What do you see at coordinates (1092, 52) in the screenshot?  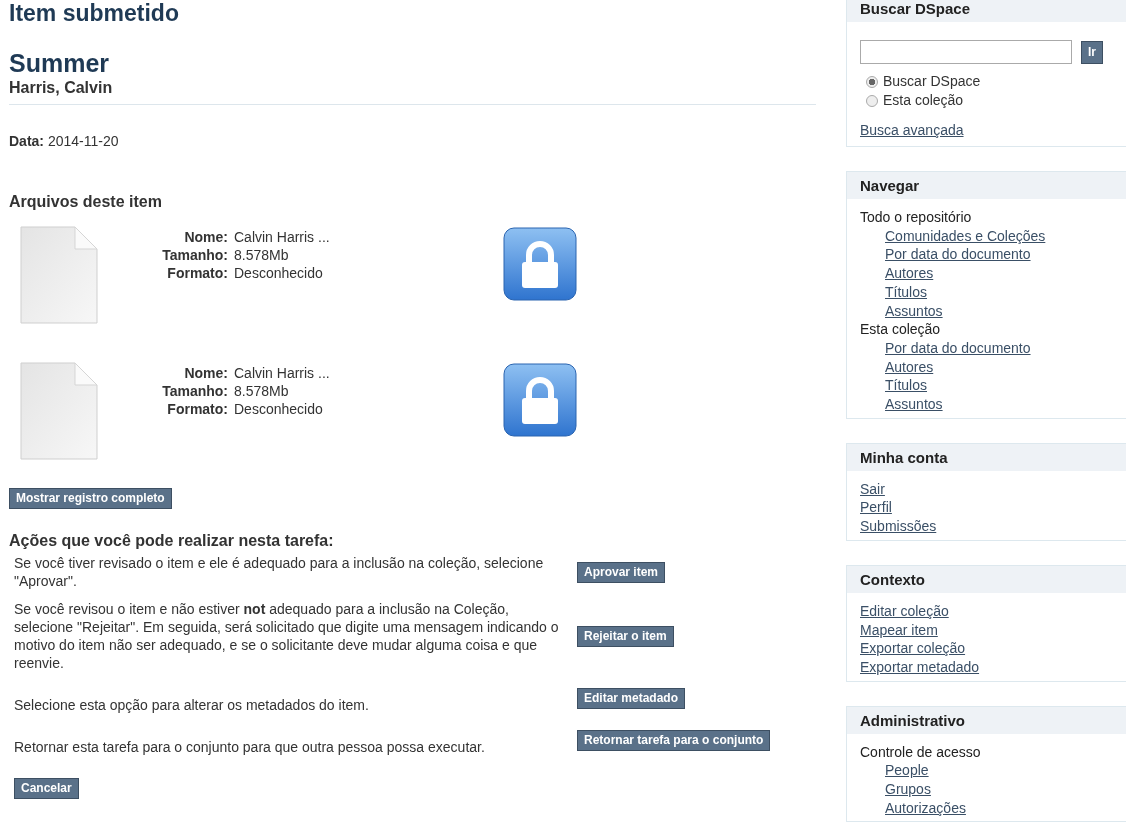 I see `go-button: Ir` at bounding box center [1092, 52].